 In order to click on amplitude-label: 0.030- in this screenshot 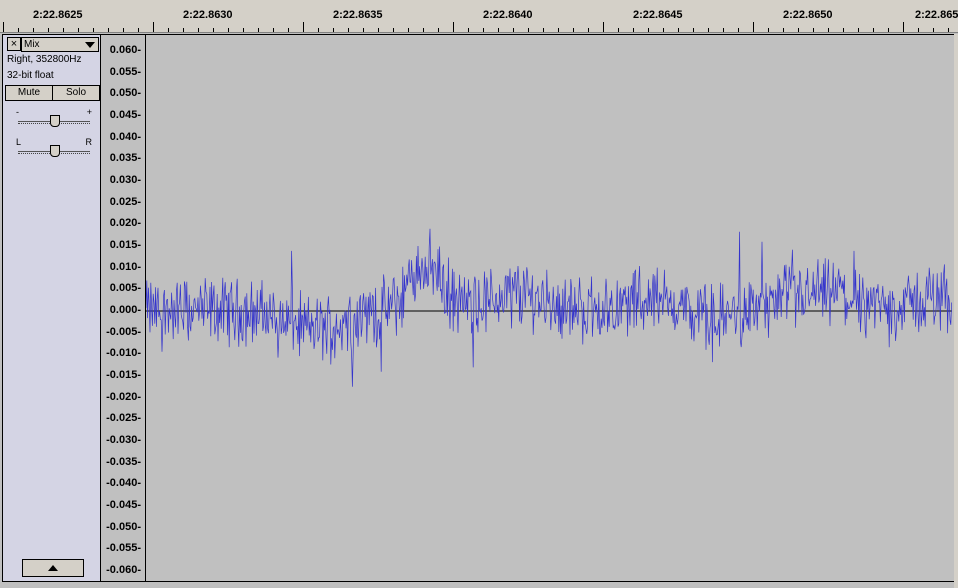, I will do `click(125, 180)`.